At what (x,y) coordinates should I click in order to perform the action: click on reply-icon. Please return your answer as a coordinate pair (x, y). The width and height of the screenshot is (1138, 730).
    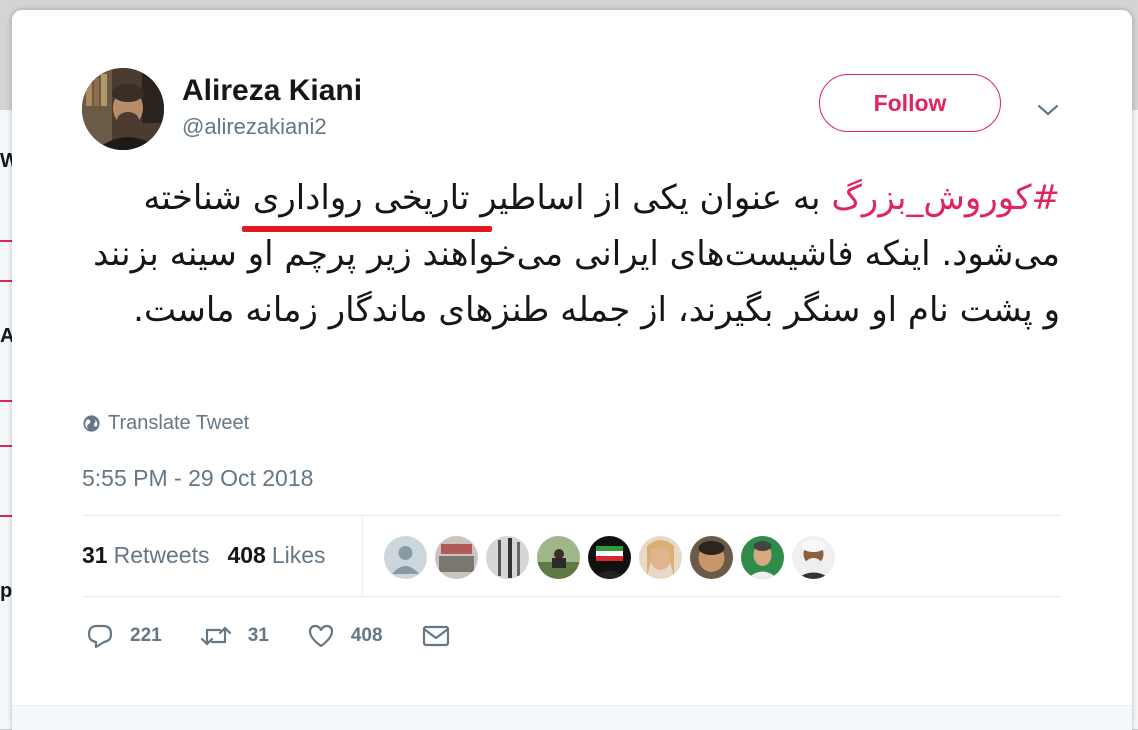
    Looking at the image, I should click on (100, 636).